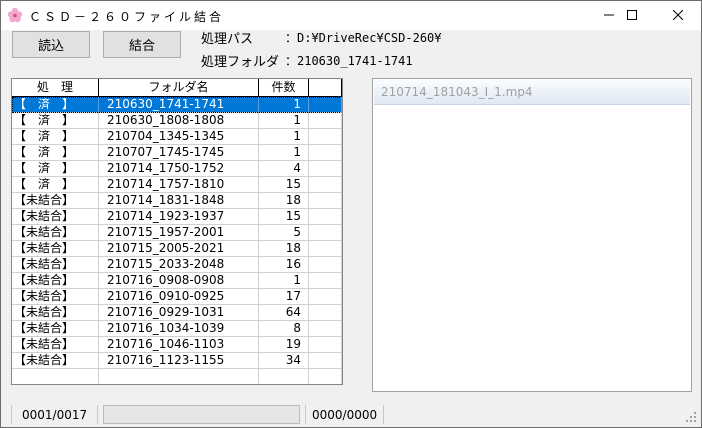 This screenshot has height=428, width=702. I want to click on table-row: 【 済 】 210707_1745-1745 1, so click(177, 153).